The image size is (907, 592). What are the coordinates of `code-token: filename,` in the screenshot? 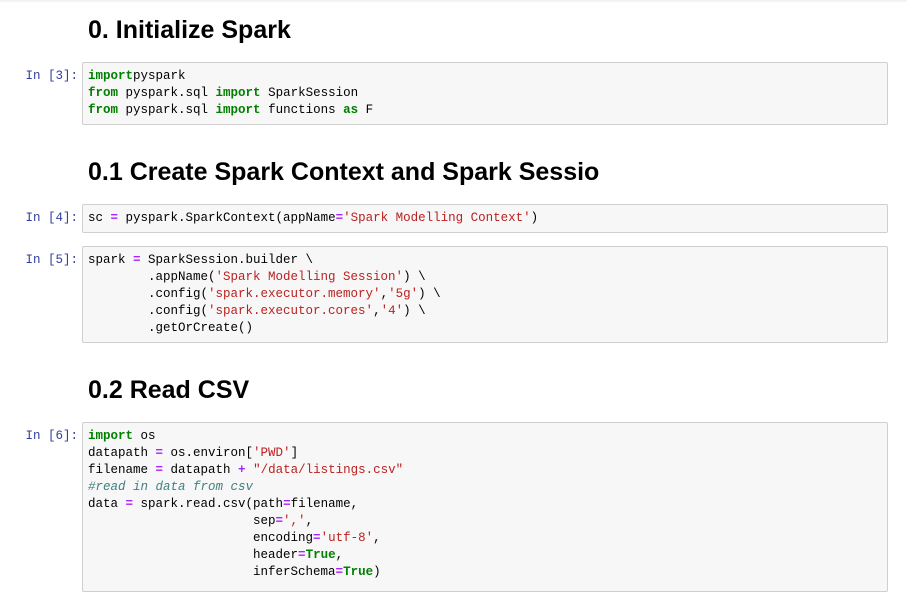 It's located at (324, 504).